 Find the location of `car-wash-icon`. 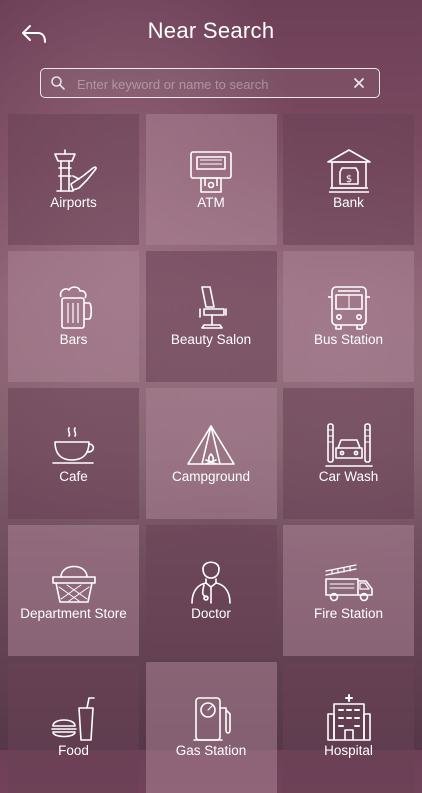

car-wash-icon is located at coordinates (348, 445).